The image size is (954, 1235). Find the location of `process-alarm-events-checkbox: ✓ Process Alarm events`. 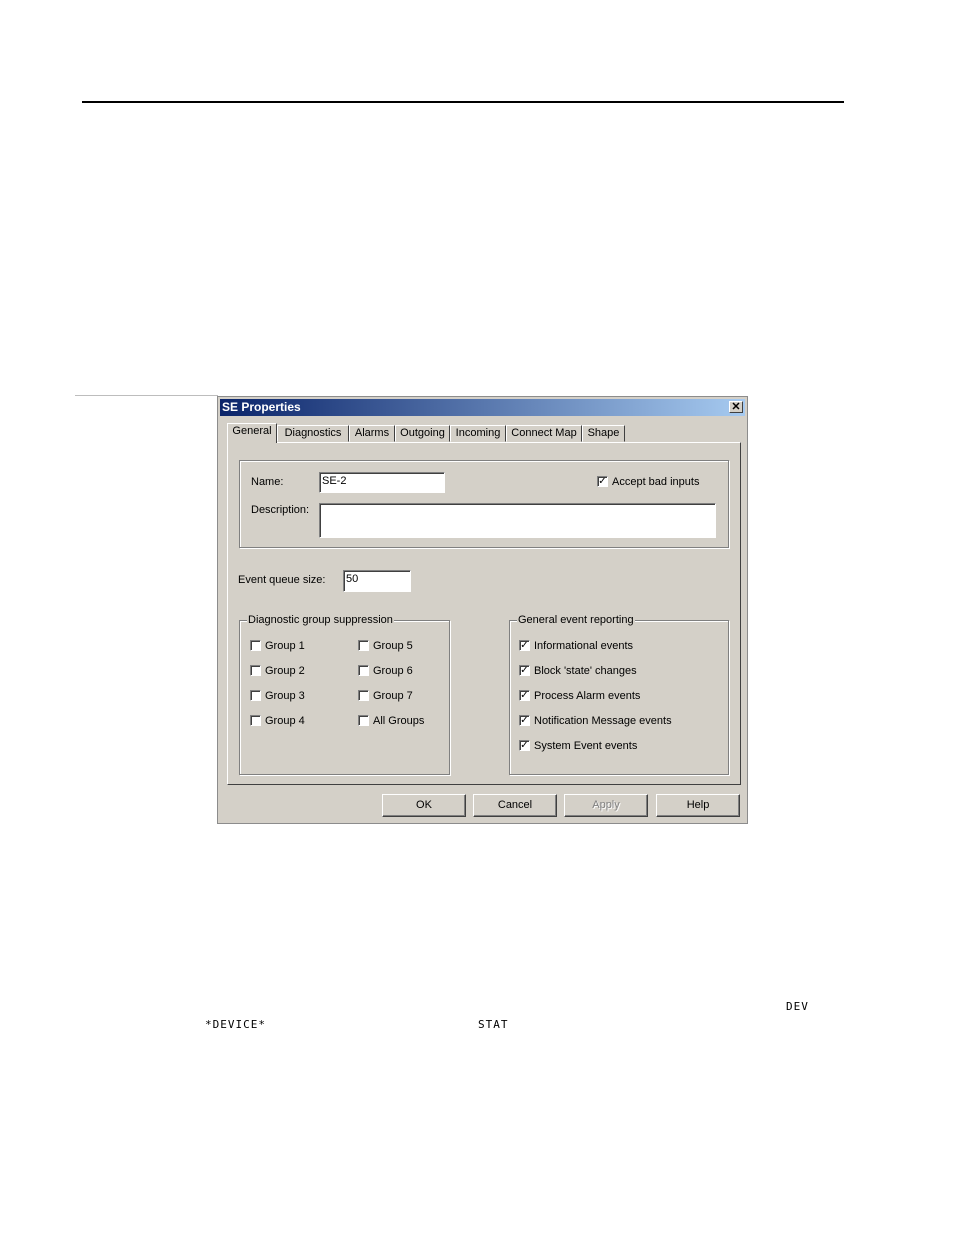

process-alarm-events-checkbox: ✓ Process Alarm events is located at coordinates (619, 696).